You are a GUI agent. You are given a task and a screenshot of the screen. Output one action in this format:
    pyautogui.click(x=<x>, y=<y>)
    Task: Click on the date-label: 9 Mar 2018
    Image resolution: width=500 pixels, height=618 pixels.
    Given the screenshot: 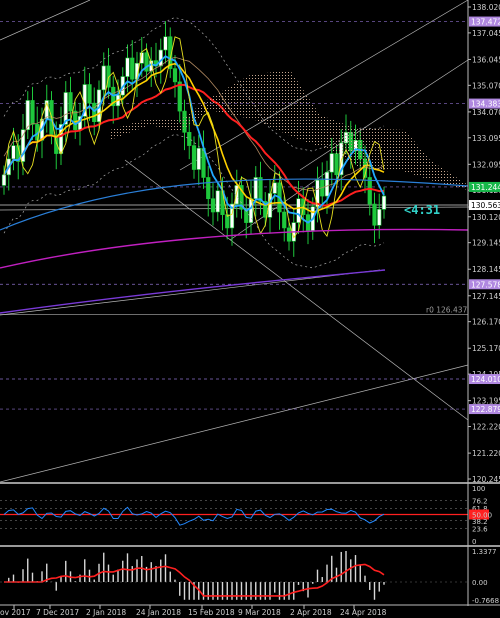 What is the action you would take?
    pyautogui.click(x=259, y=612)
    